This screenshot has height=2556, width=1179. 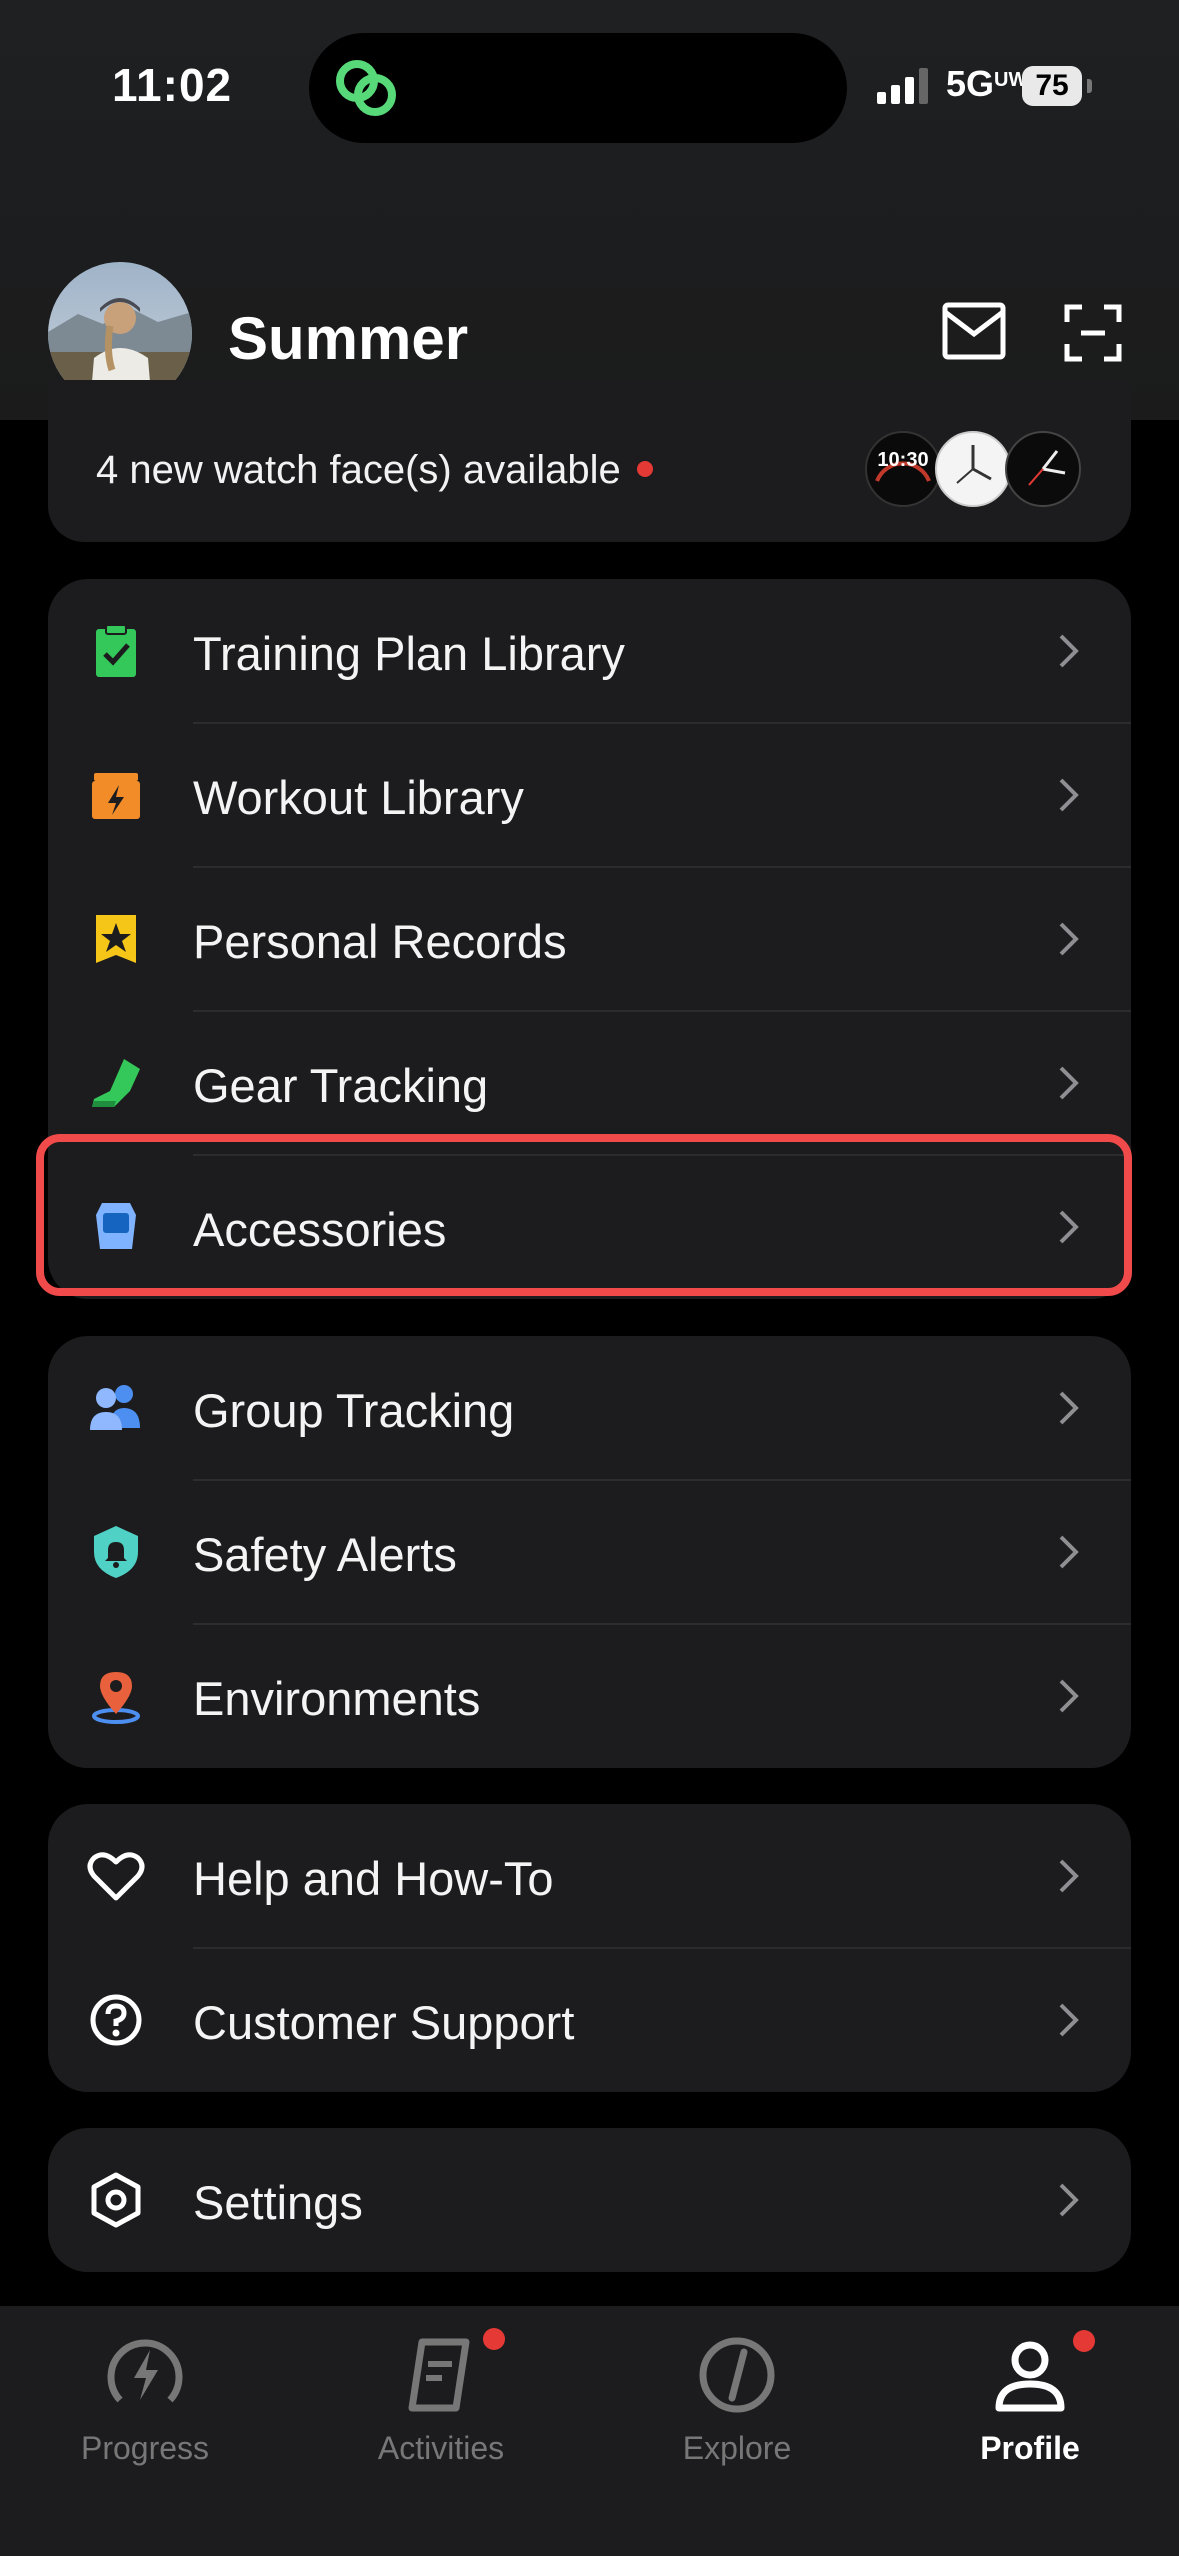 I want to click on mail-icon, so click(x=974, y=331).